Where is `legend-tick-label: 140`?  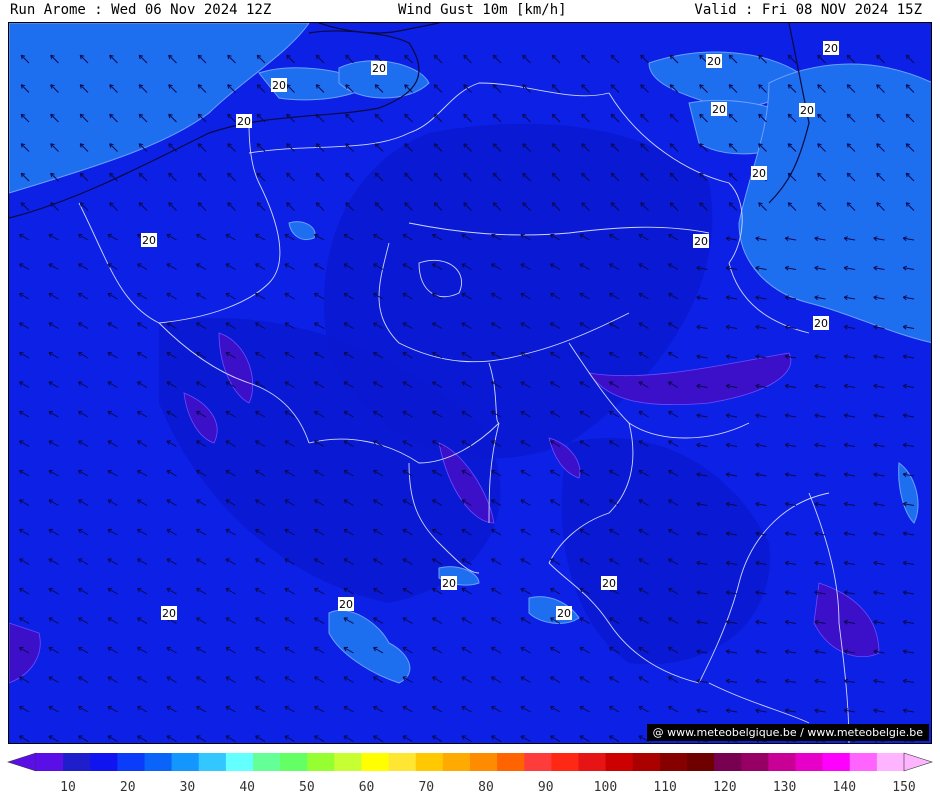 legend-tick-label: 140 is located at coordinates (844, 787).